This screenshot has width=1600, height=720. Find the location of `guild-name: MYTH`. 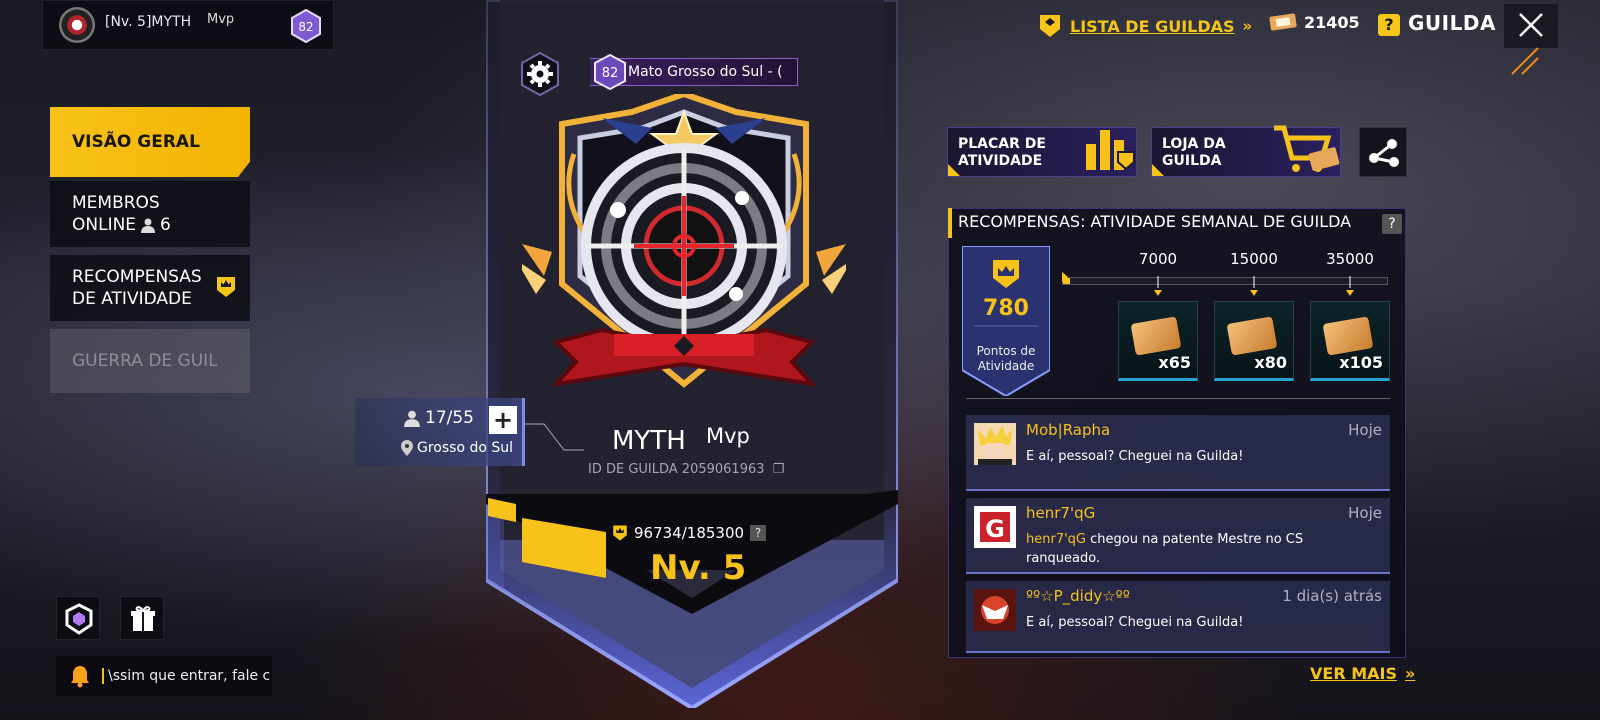

guild-name: MYTH is located at coordinates (649, 441).